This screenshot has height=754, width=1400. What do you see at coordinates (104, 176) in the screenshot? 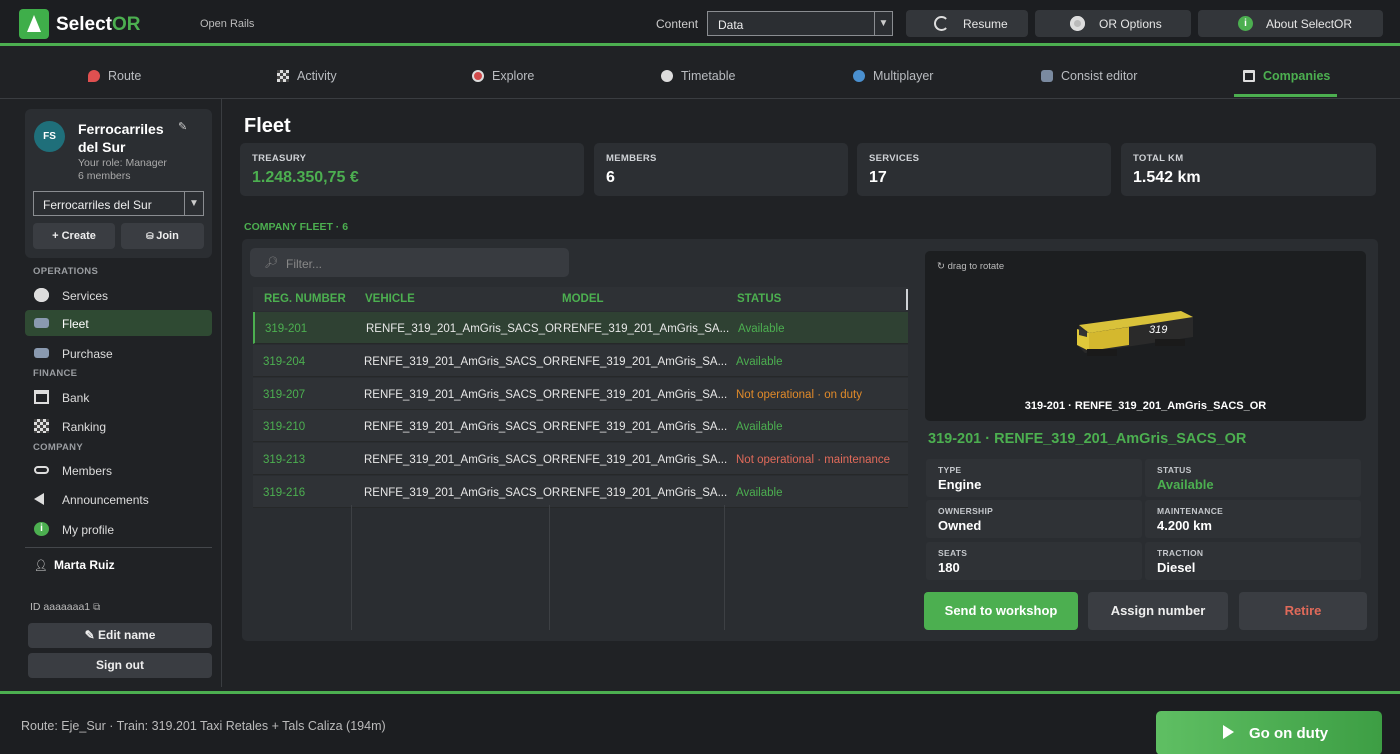
I see `company-members-count: 6 members` at bounding box center [104, 176].